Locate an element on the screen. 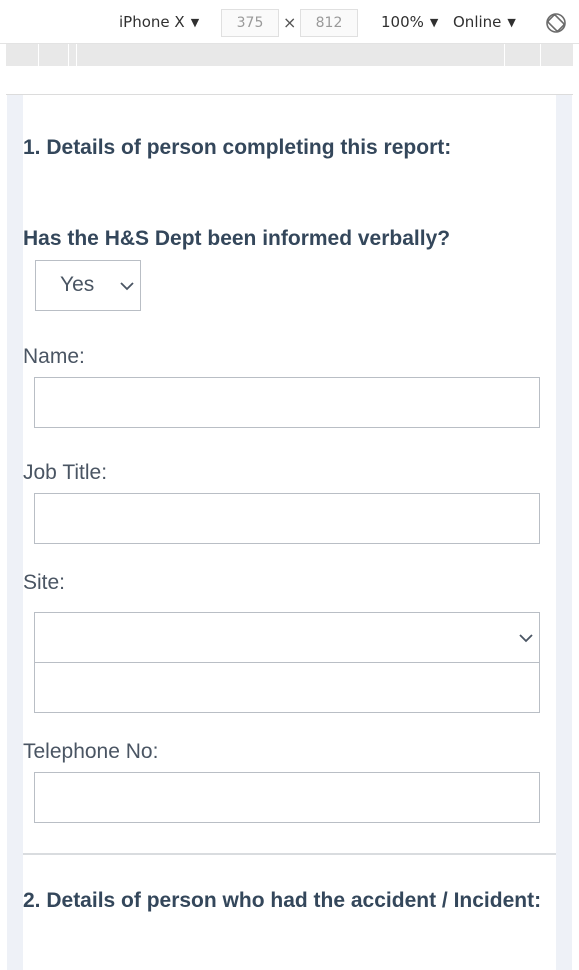  right-panel-edge is located at coordinates (564, 532).